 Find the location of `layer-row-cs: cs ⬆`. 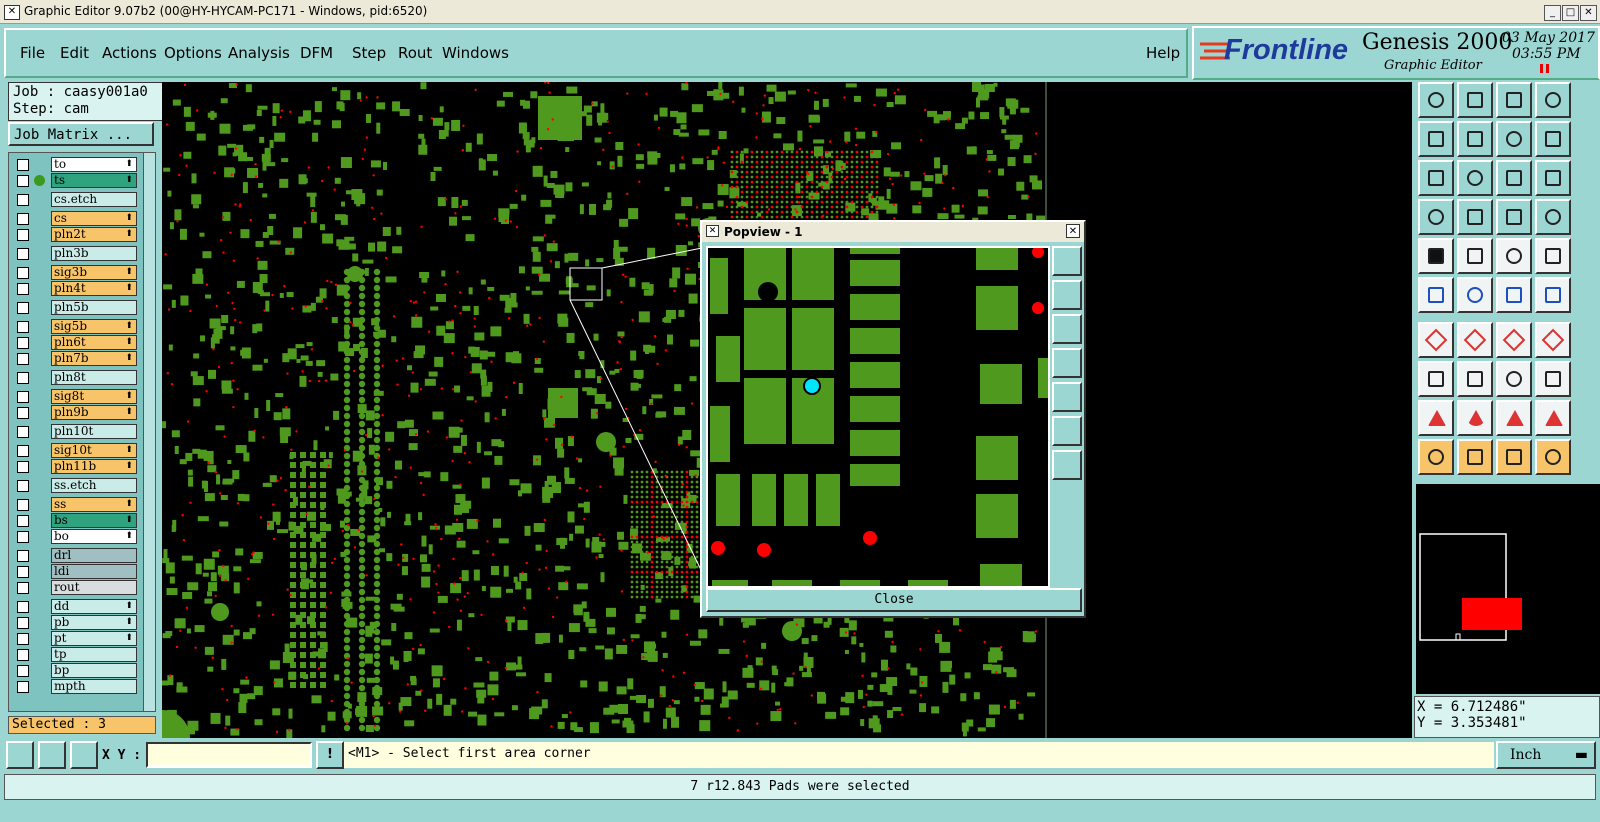

layer-row-cs: cs ⬆ is located at coordinates (77, 218).